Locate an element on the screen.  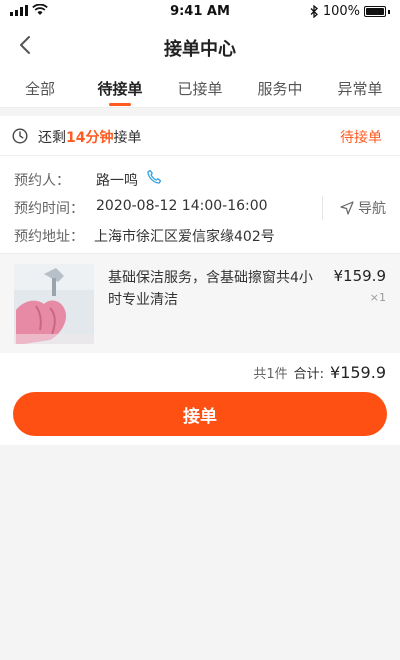
accept-area: 接单 is located at coordinates (200, 418).